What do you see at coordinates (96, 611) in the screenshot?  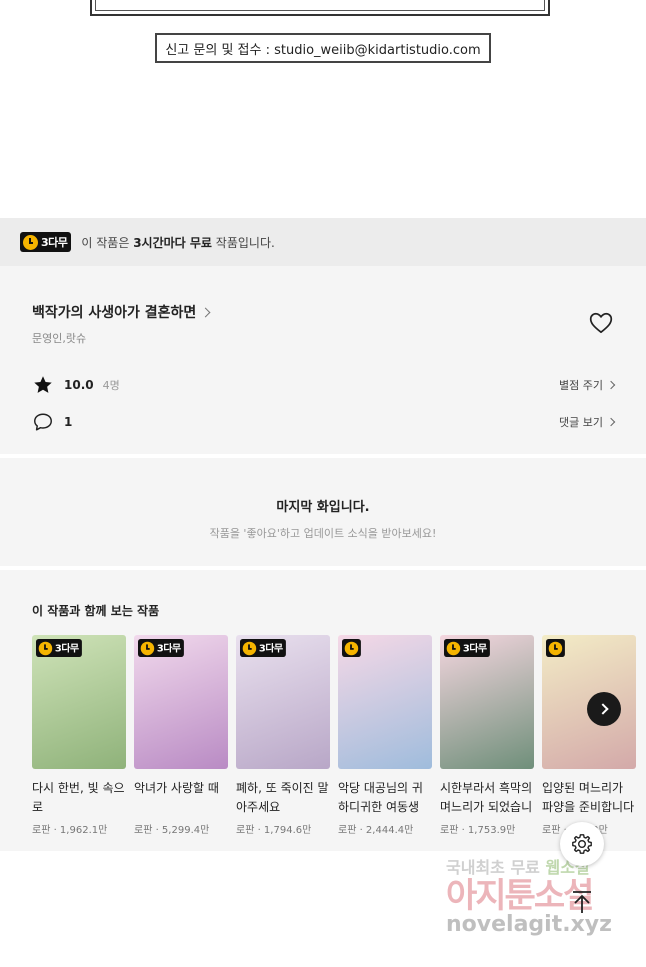 I see `recommendations-title: 이 작품과 함께 보는 작품` at bounding box center [96, 611].